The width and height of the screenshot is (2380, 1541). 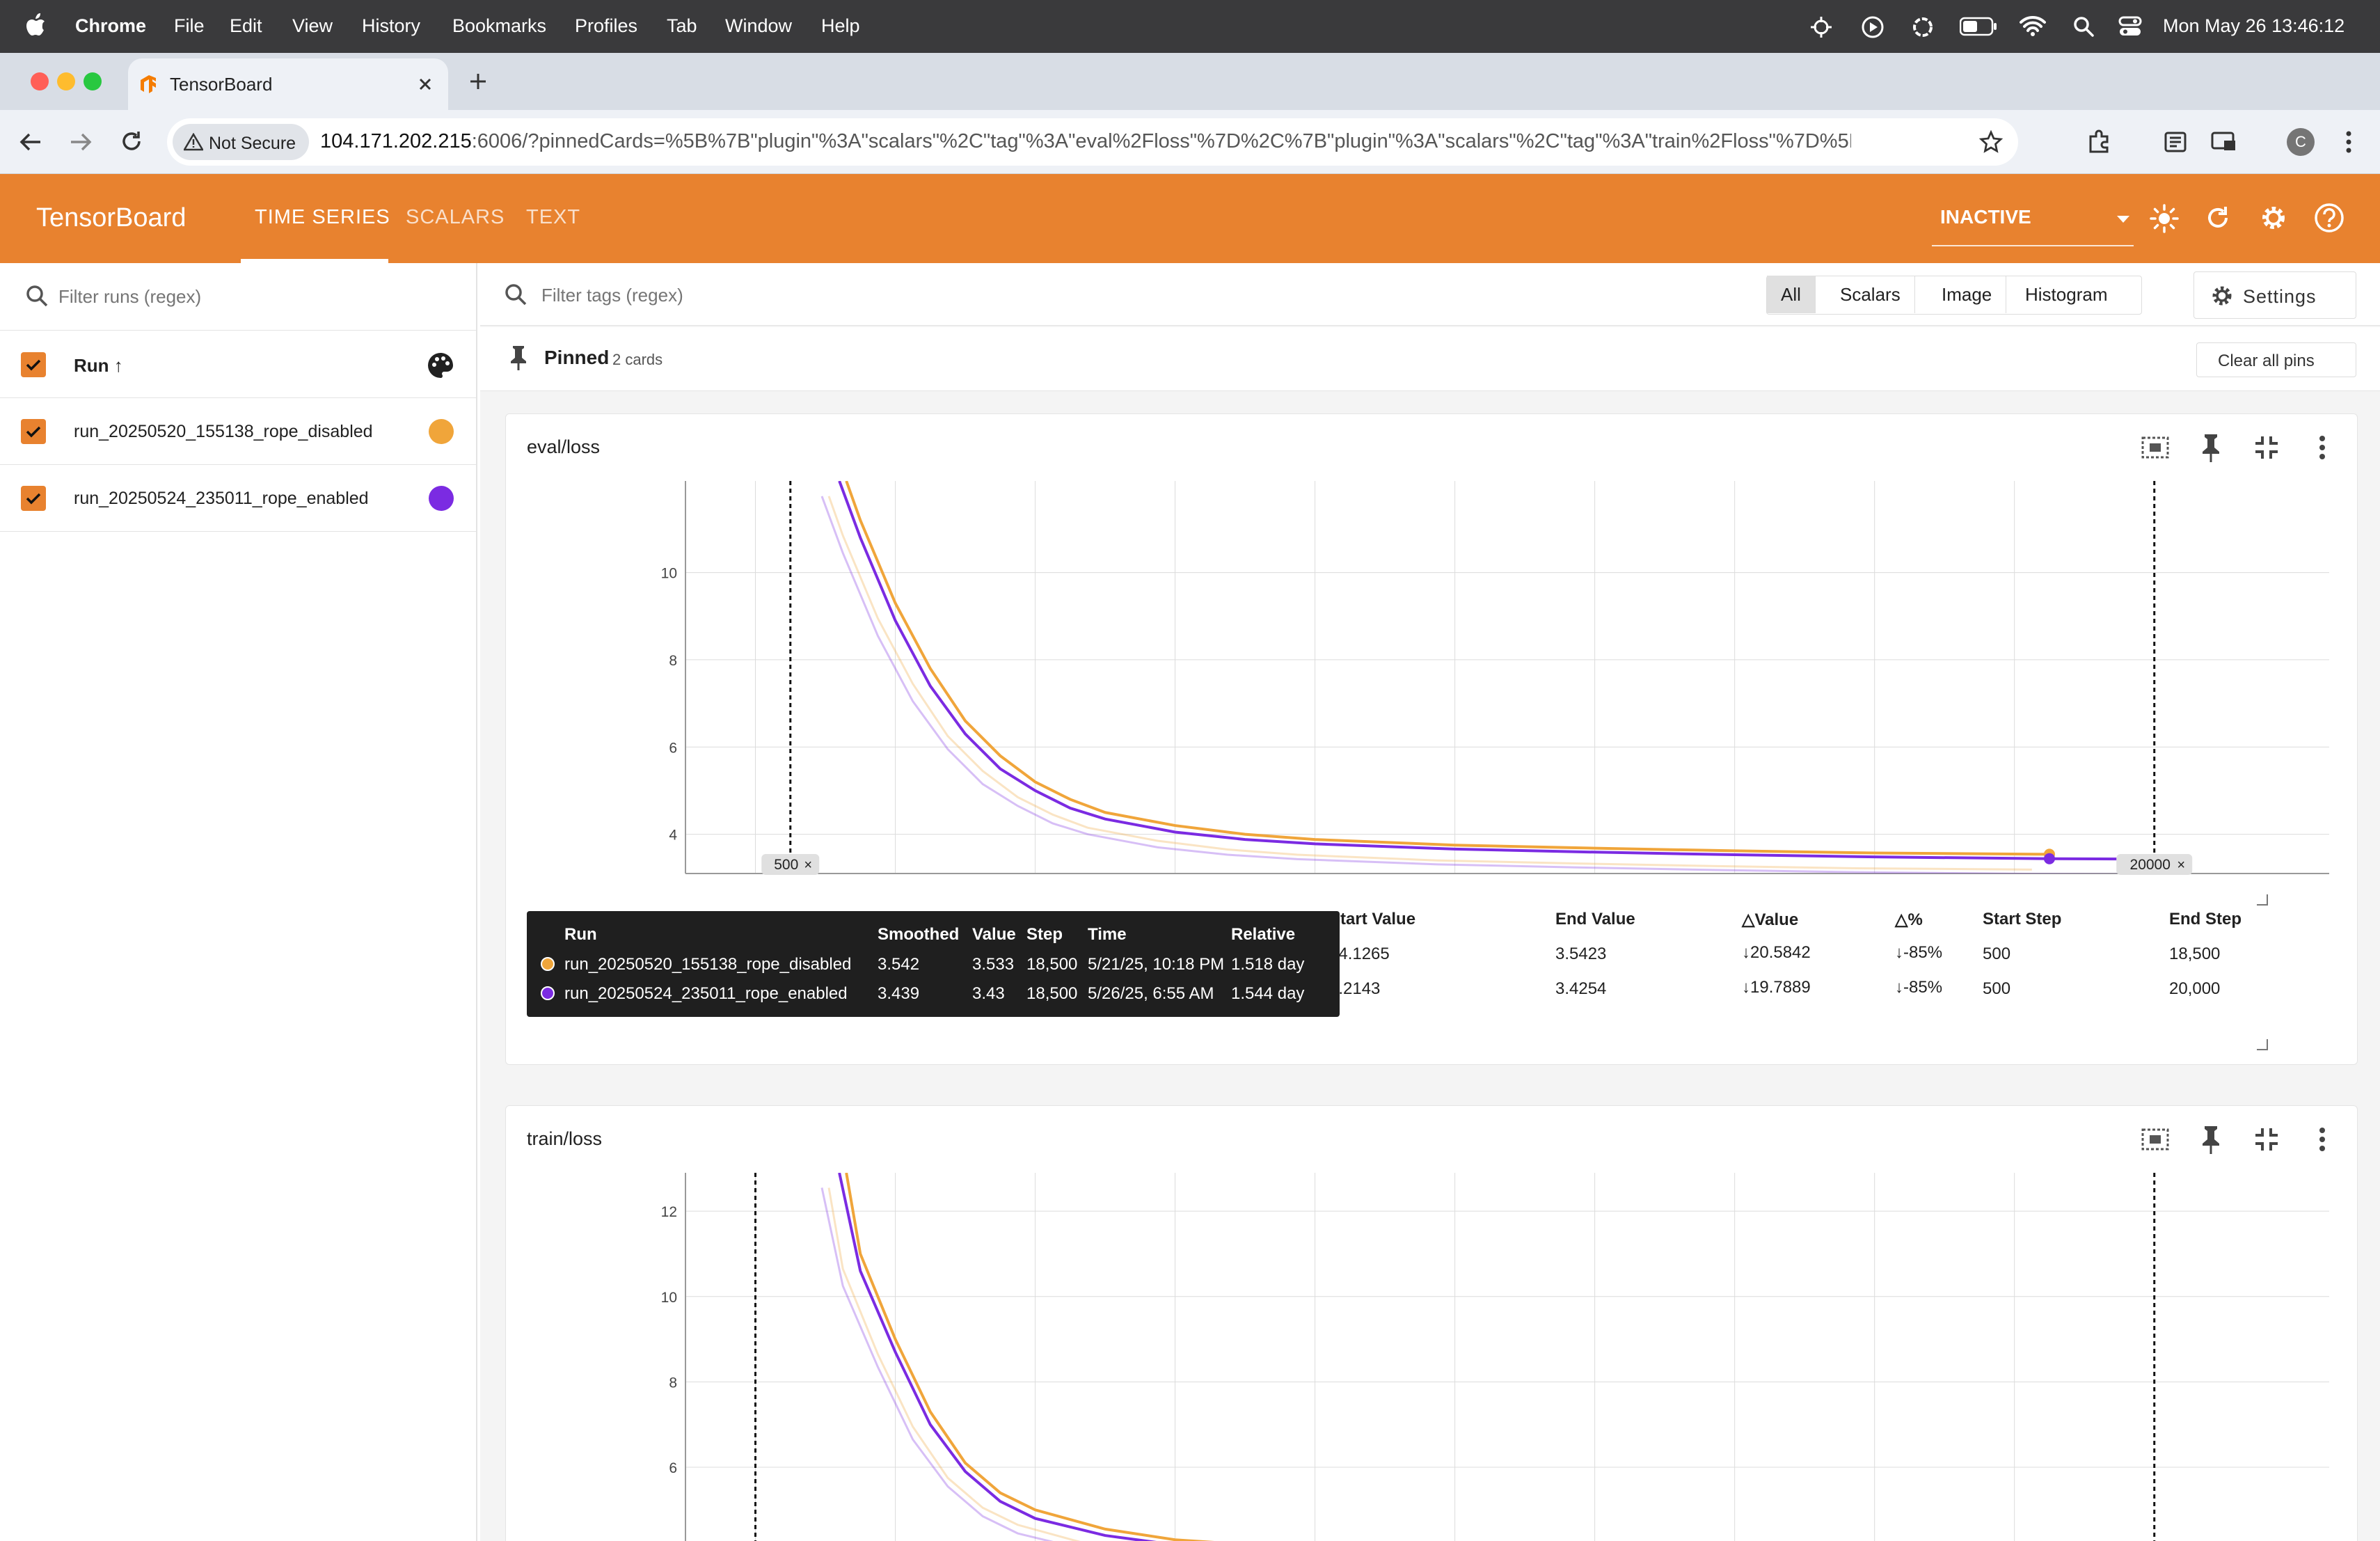 What do you see at coordinates (80, 142) in the screenshot?
I see `forward-arrow-icon` at bounding box center [80, 142].